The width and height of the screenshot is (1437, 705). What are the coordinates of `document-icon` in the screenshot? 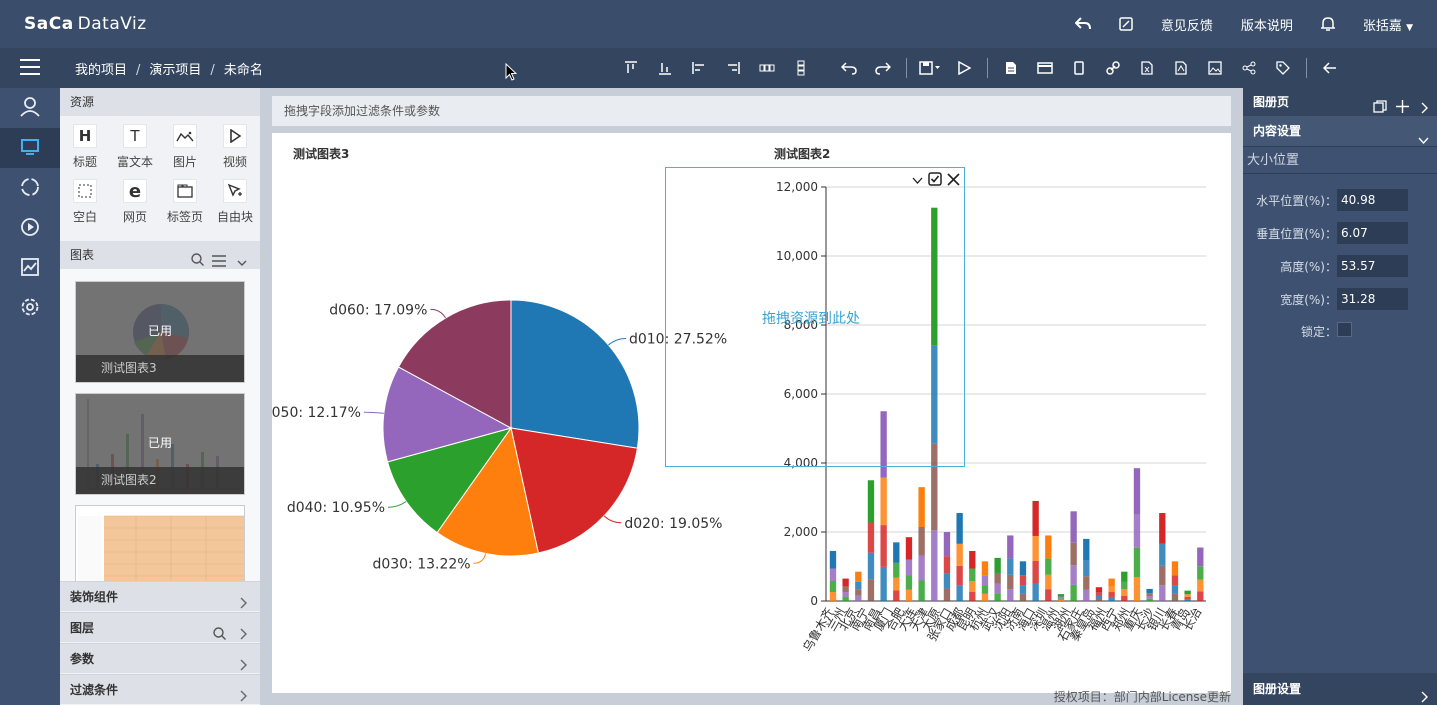 It's located at (1011, 68).